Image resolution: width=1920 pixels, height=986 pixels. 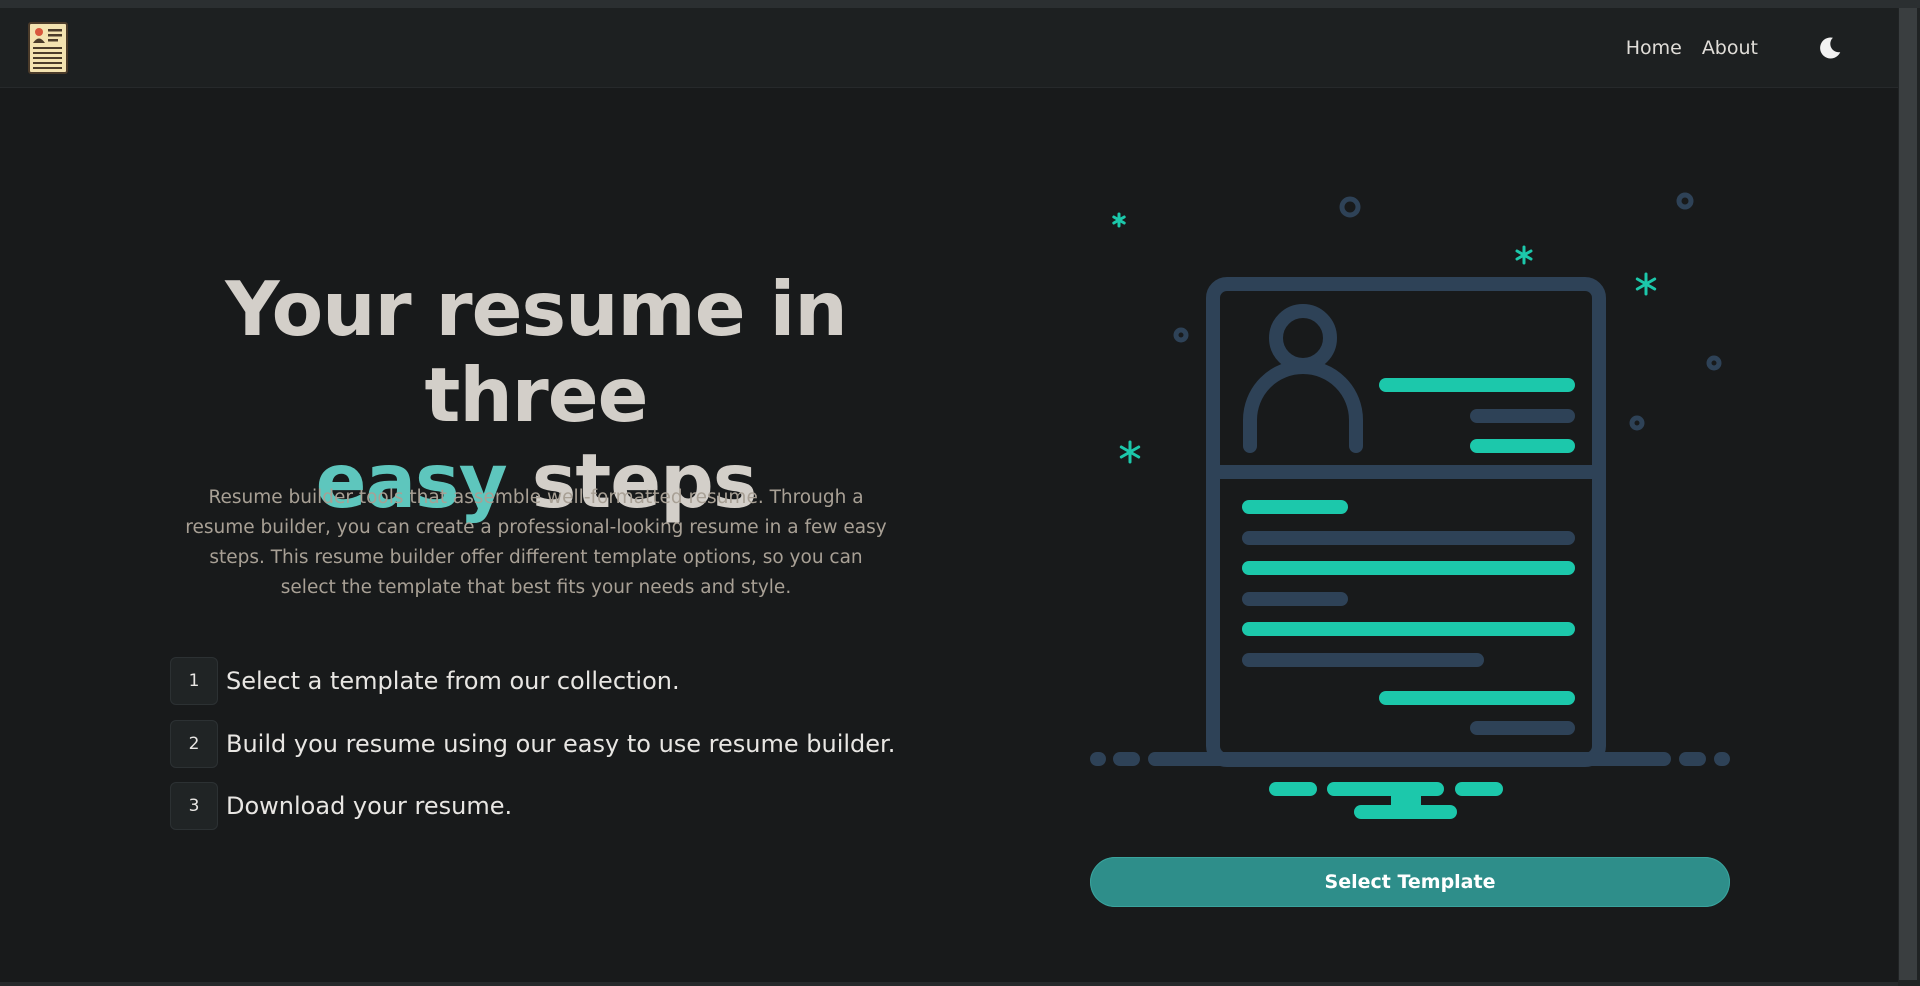 What do you see at coordinates (1730, 48) in the screenshot?
I see `nav-link-about: About` at bounding box center [1730, 48].